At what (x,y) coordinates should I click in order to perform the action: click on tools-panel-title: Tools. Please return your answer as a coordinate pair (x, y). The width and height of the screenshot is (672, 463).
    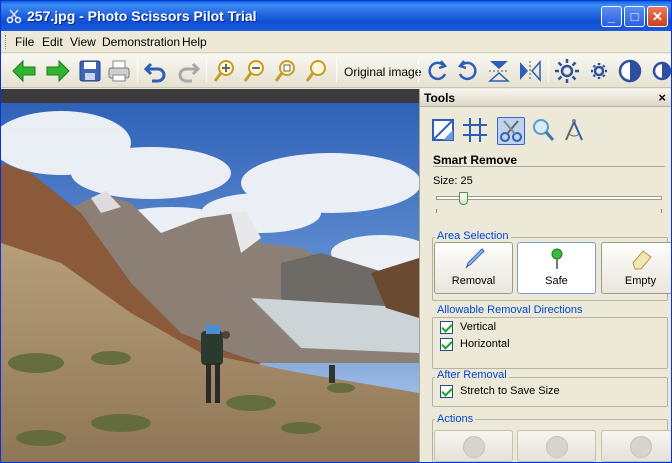
    Looking at the image, I should click on (440, 98).